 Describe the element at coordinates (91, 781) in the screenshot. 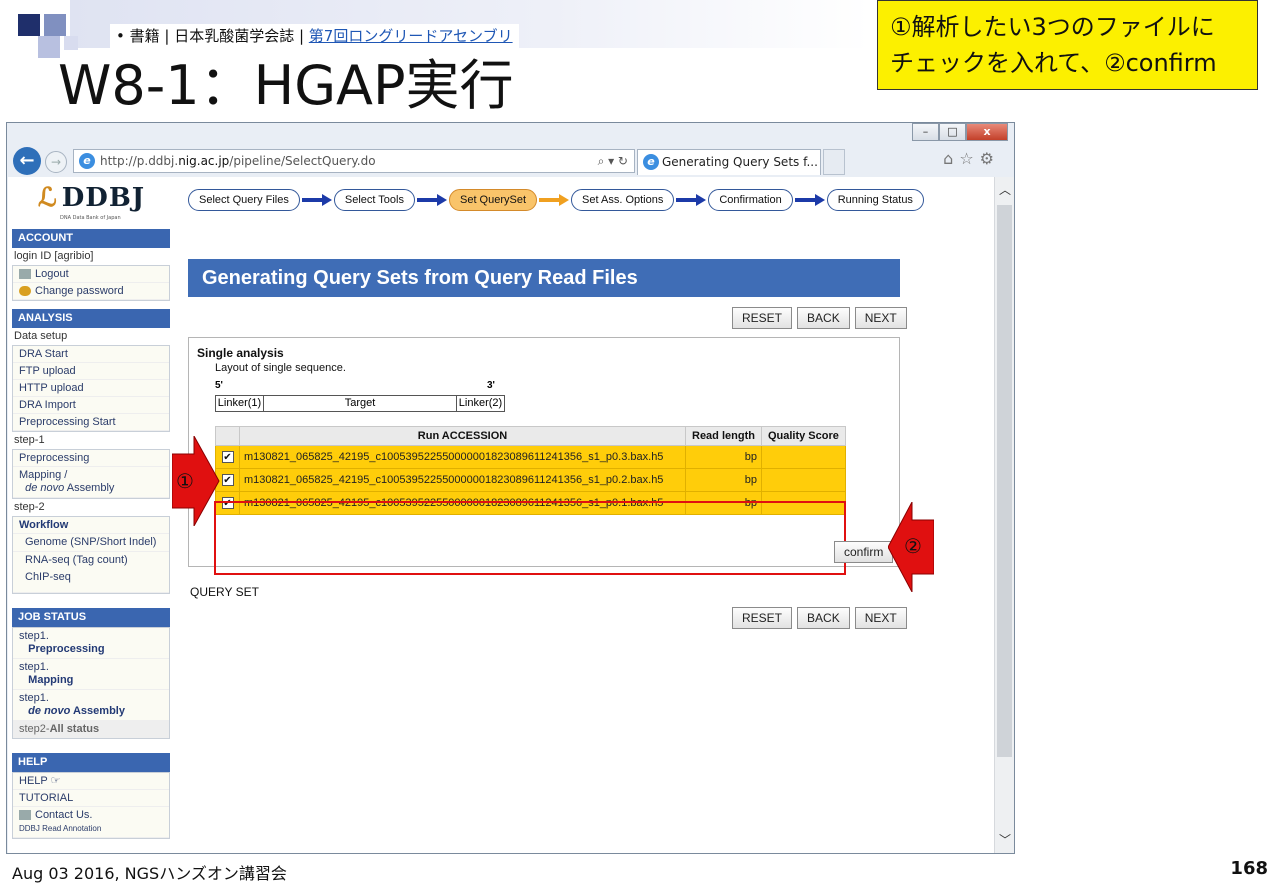

I see `sidebar-item-help: HELP ☞` at that location.